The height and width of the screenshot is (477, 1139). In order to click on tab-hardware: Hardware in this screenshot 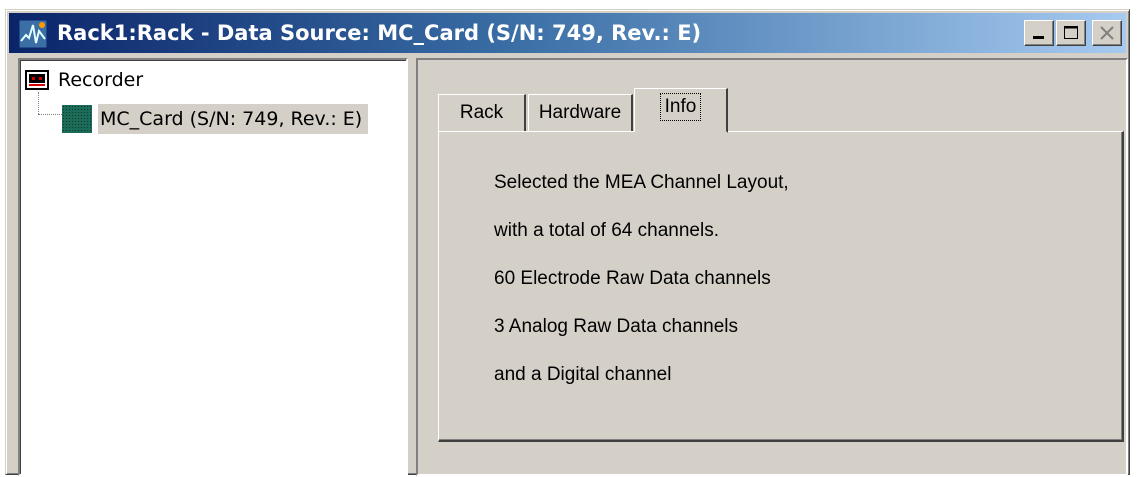, I will do `click(580, 112)`.